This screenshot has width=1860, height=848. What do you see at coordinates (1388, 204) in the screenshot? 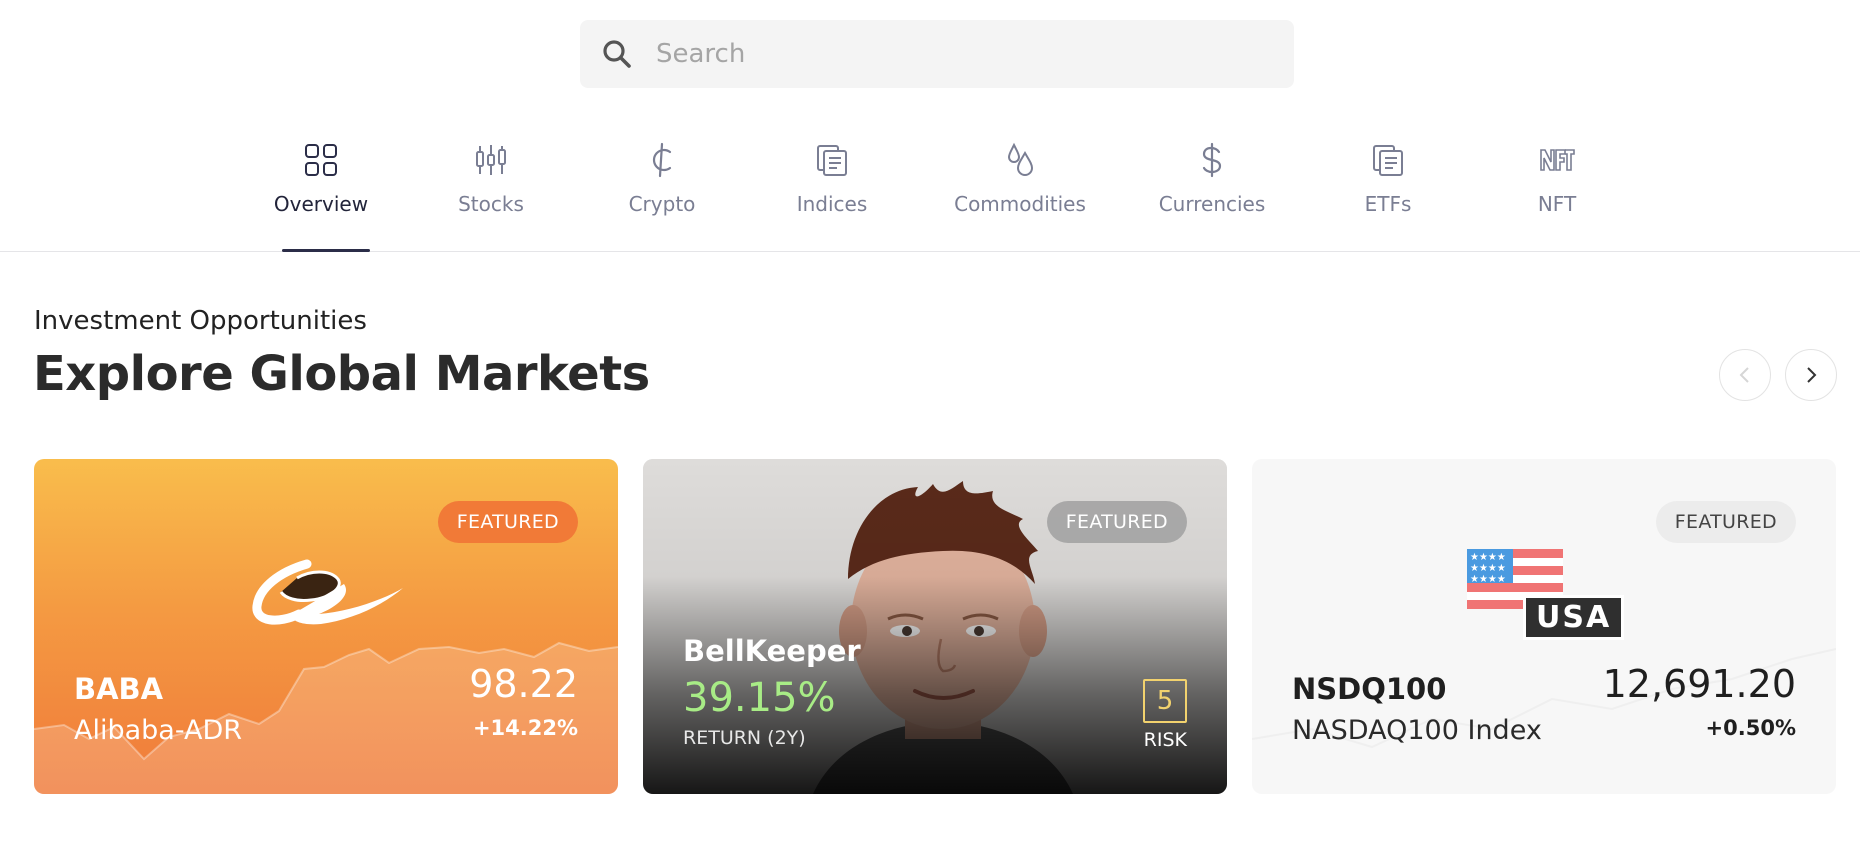
I see `tab-label: ETFs` at bounding box center [1388, 204].